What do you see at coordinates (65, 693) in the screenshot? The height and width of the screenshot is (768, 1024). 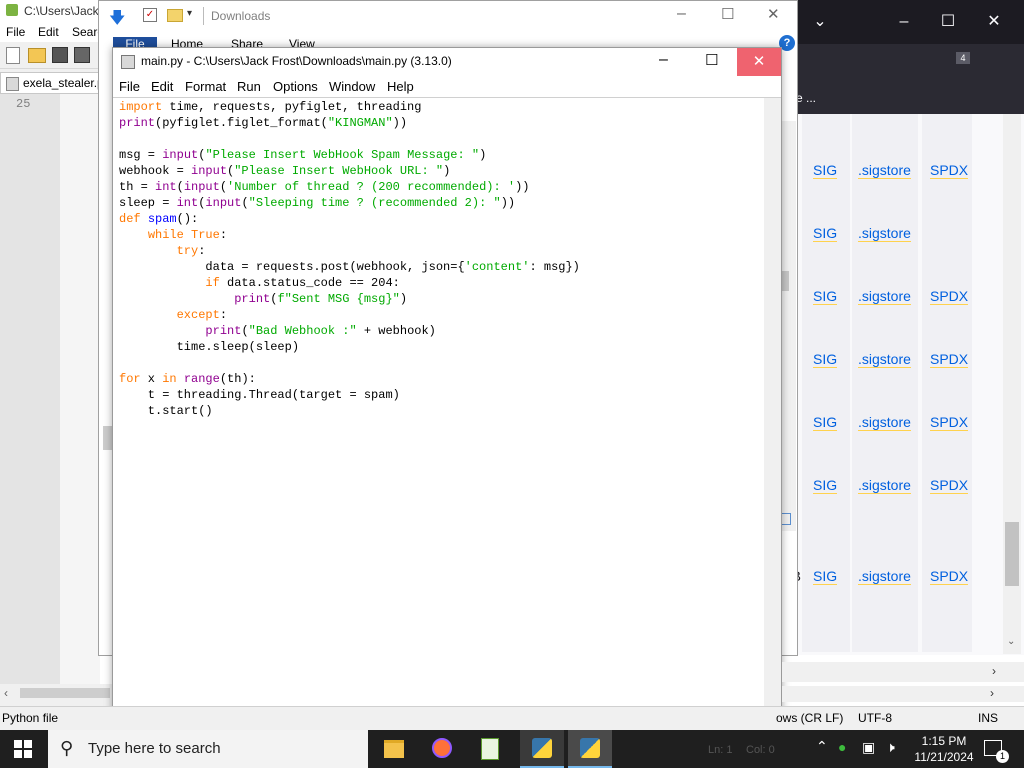 I see `npp-hscroll-thumb` at bounding box center [65, 693].